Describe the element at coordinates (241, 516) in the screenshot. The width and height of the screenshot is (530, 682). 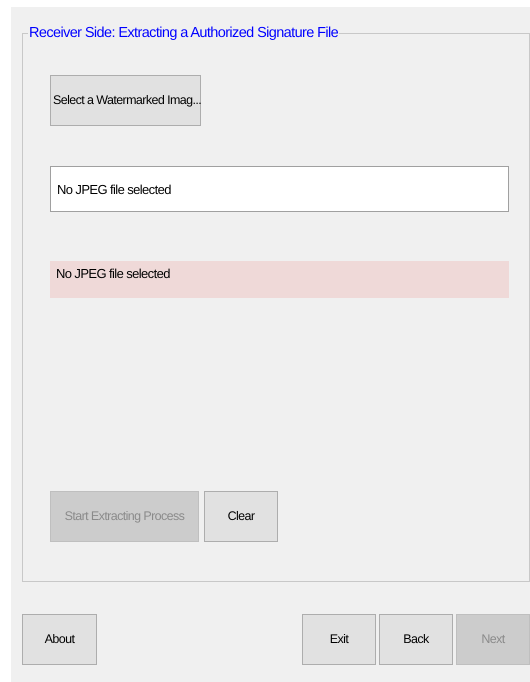
I see `button: Clear` at that location.